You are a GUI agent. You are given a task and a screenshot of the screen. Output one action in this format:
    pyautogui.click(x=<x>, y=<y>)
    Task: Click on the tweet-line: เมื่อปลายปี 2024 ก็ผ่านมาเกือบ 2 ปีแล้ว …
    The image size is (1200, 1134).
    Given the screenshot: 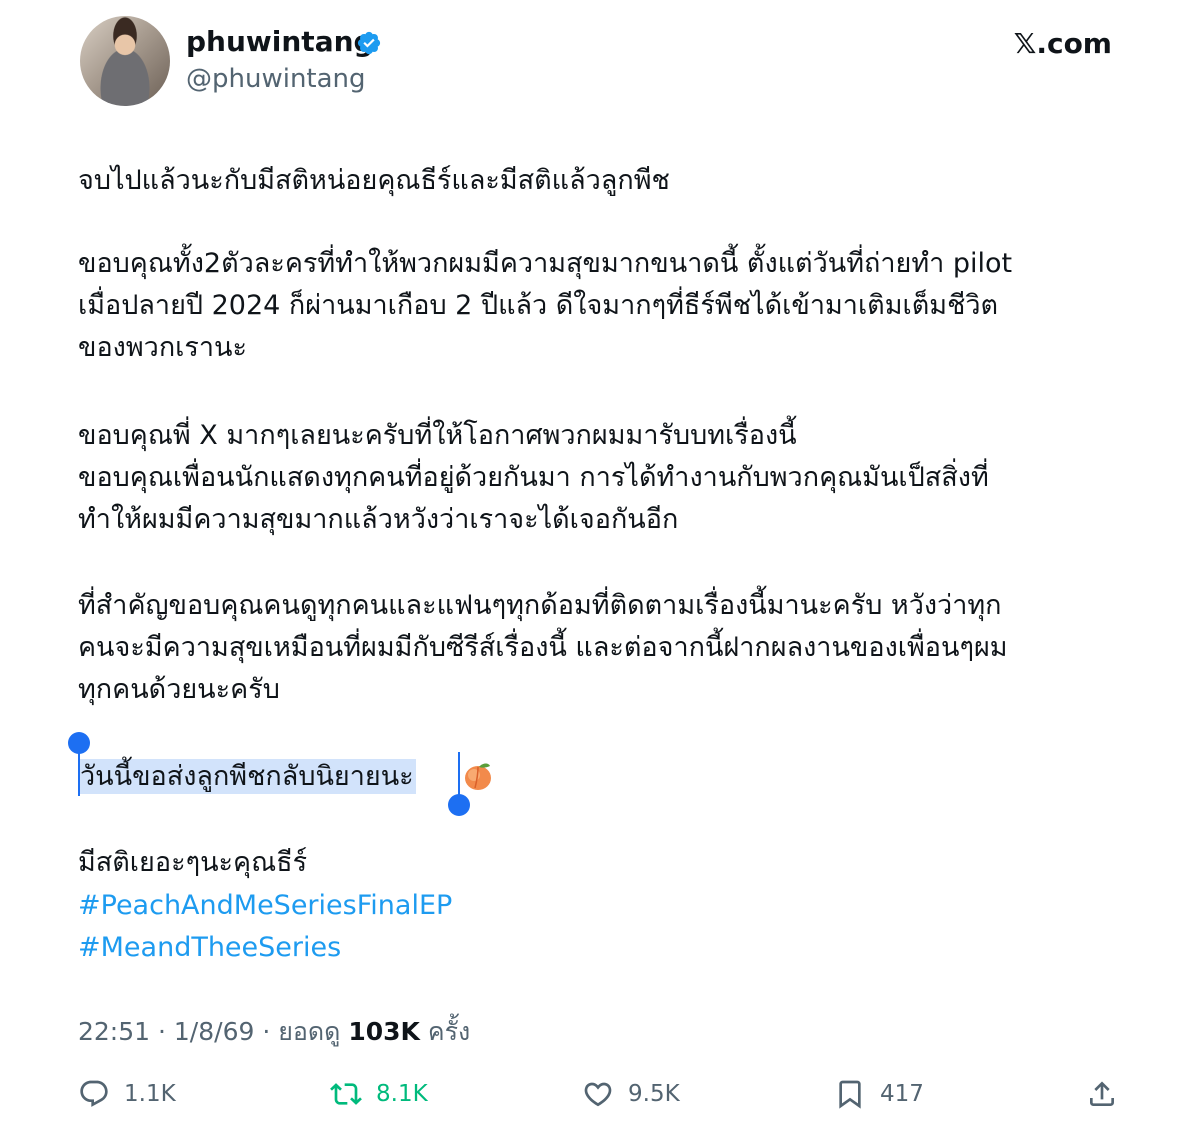 What is the action you would take?
    pyautogui.click(x=538, y=305)
    